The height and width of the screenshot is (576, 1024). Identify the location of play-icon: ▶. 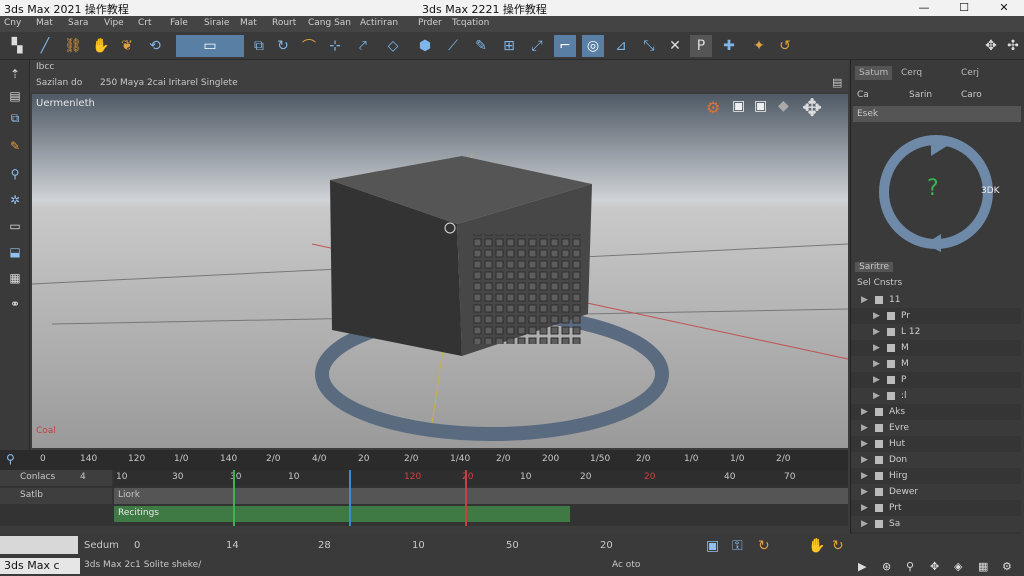
(862, 566).